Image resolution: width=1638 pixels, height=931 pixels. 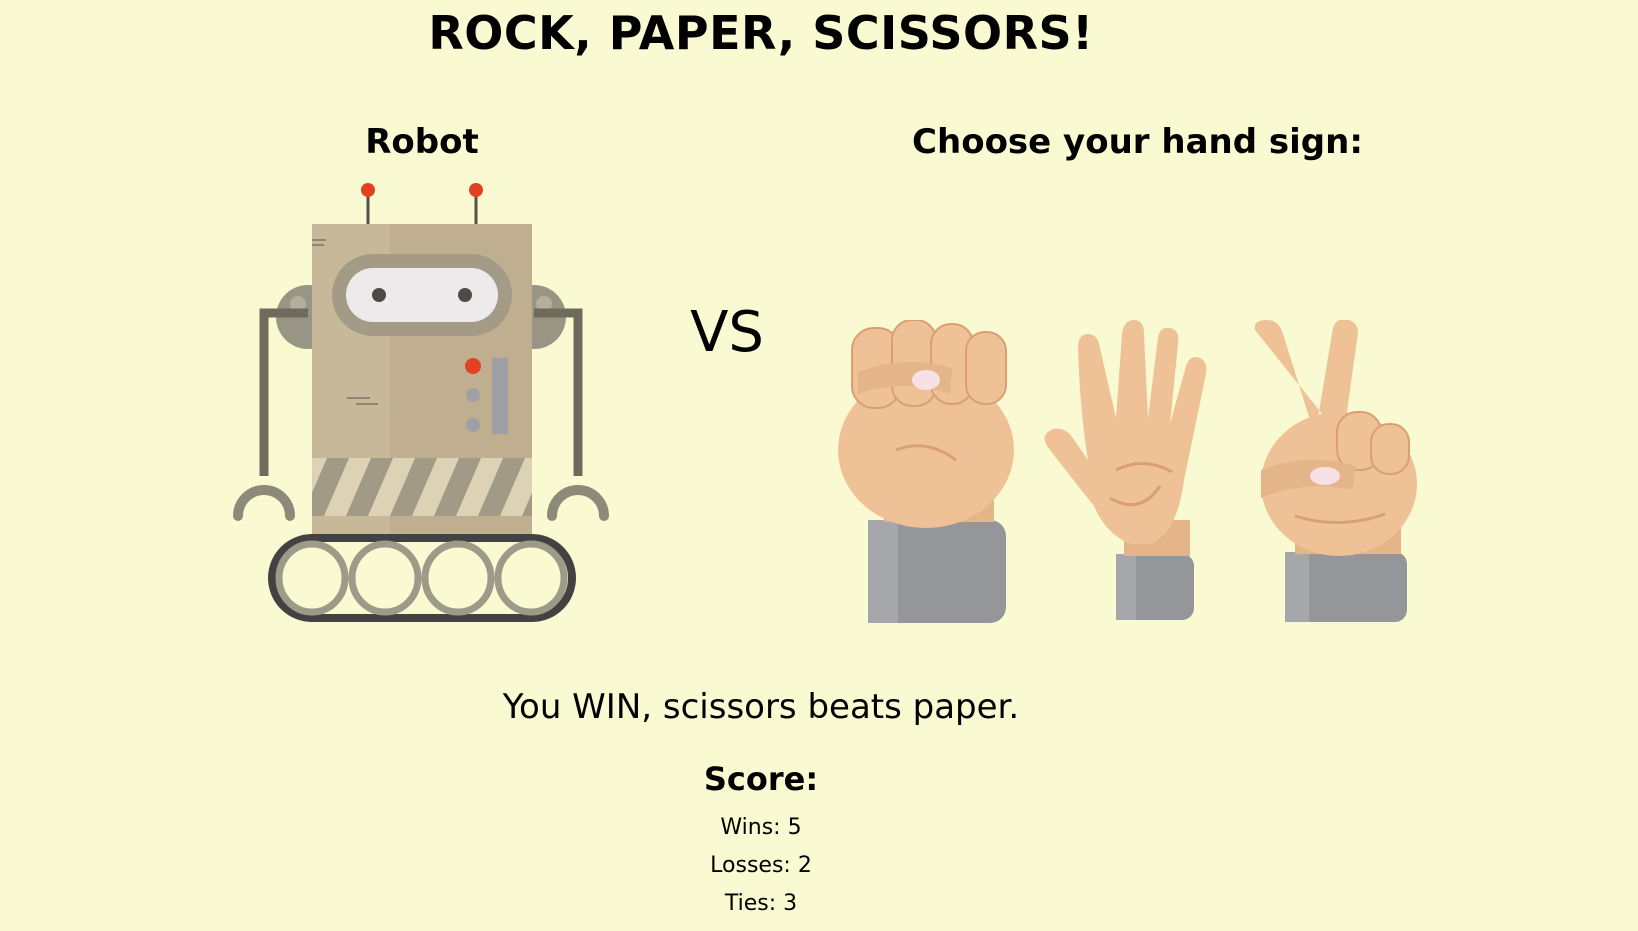 What do you see at coordinates (727, 332) in the screenshot?
I see `vs-label: VS` at bounding box center [727, 332].